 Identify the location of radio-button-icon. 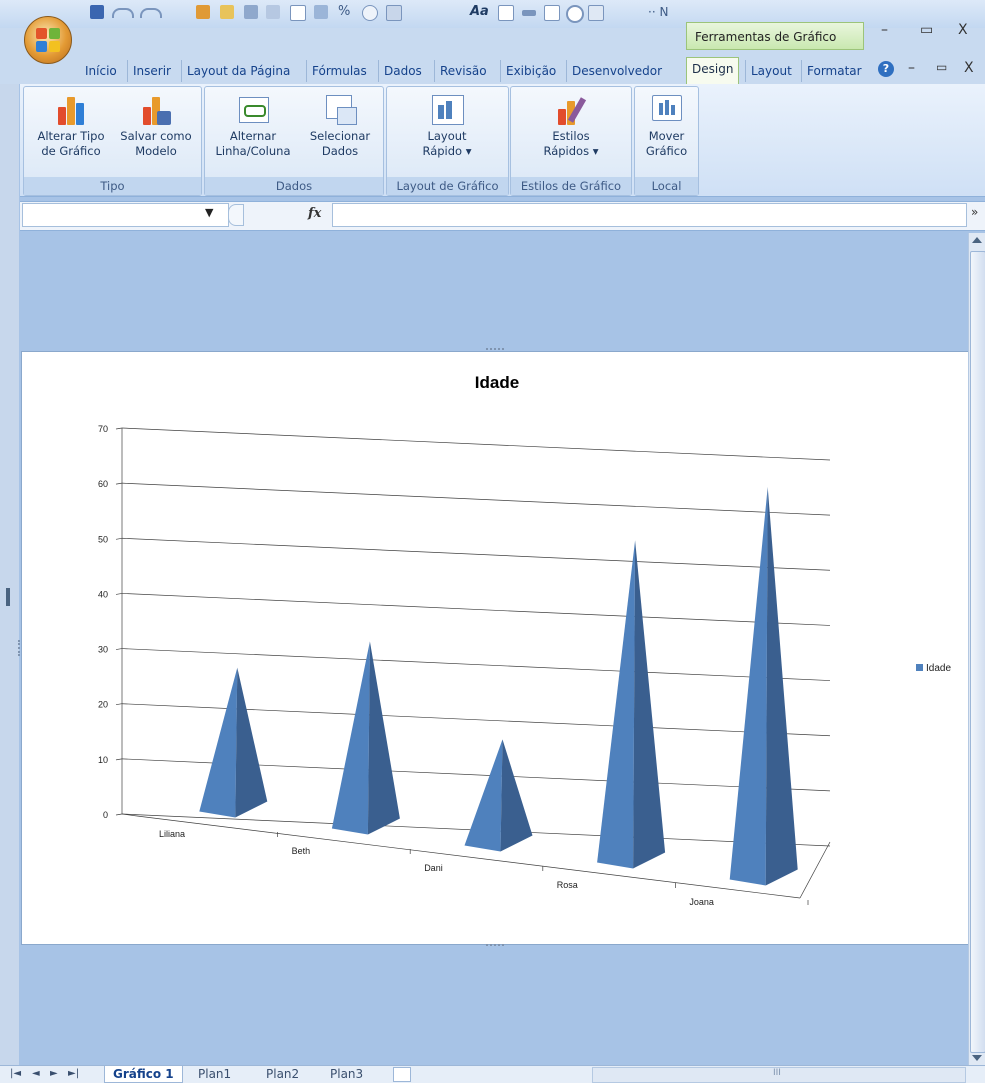
(575, 14).